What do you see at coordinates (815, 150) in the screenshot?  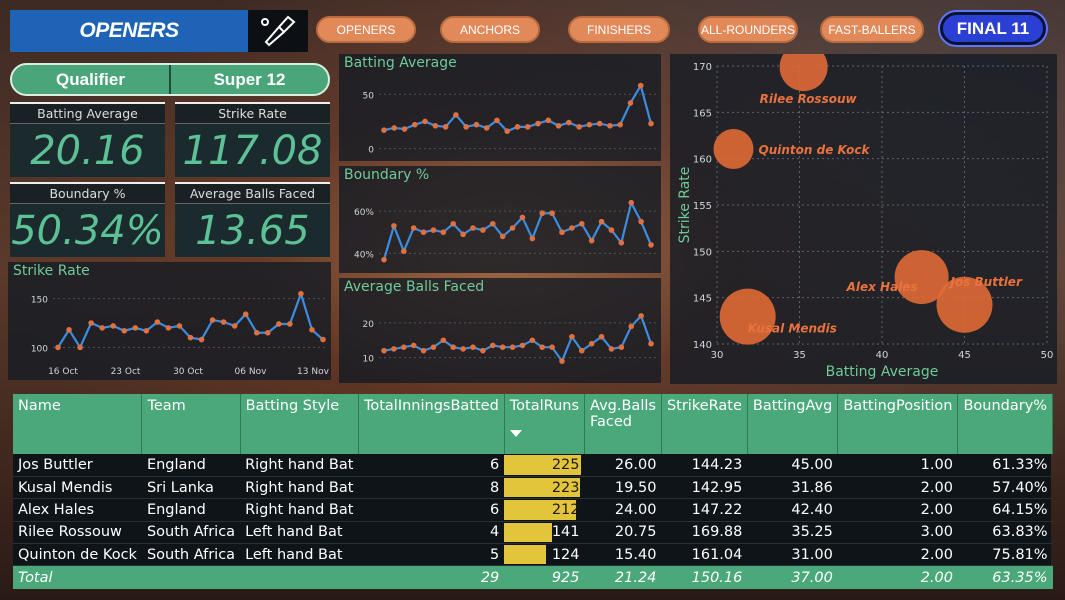 I see `bubble-label: Quinton de Kock` at bounding box center [815, 150].